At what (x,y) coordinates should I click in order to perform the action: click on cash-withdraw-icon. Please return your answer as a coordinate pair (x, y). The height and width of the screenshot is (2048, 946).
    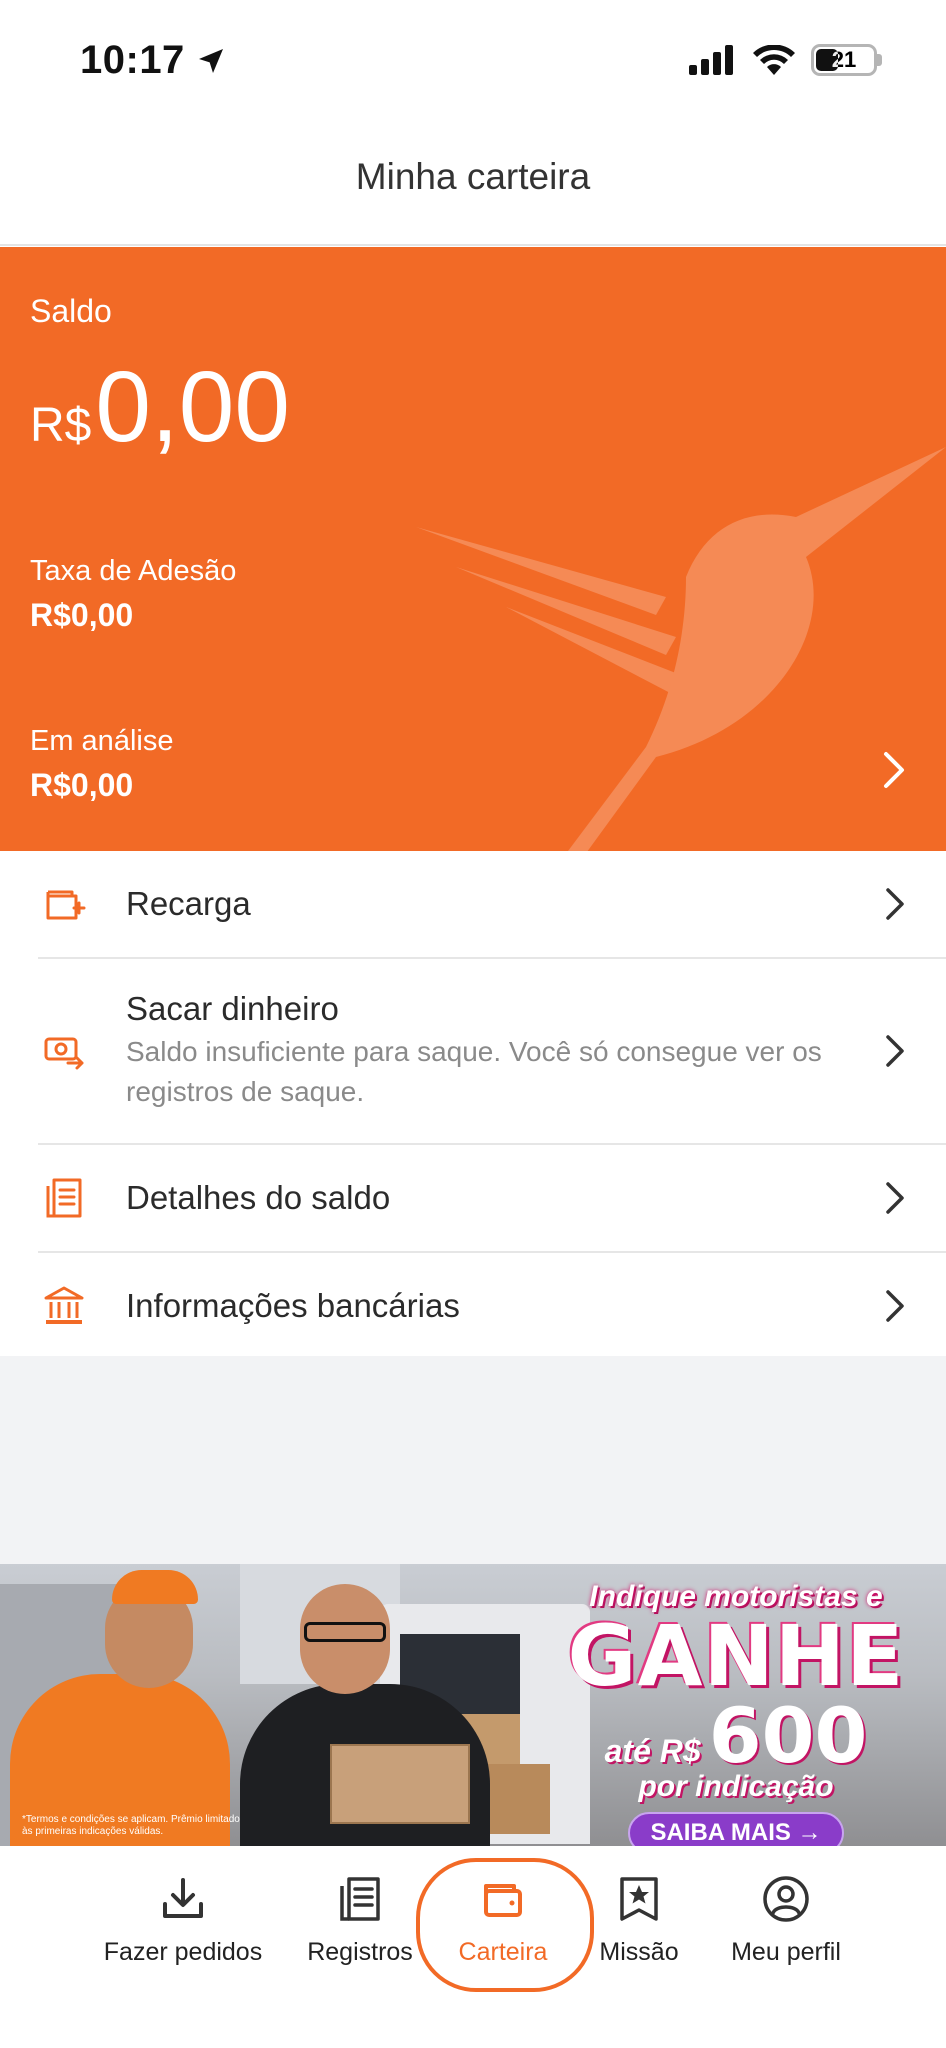
    Looking at the image, I should click on (64, 1053).